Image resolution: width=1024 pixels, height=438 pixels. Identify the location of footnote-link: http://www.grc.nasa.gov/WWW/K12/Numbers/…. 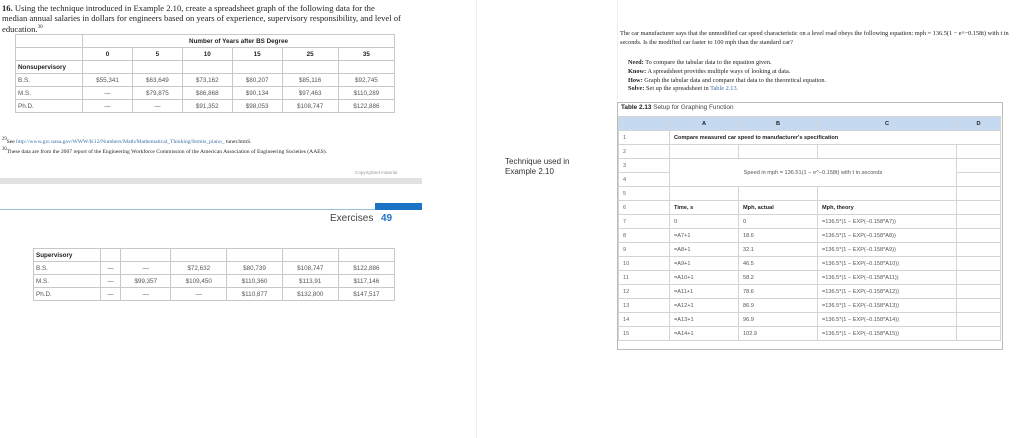
(120, 142).